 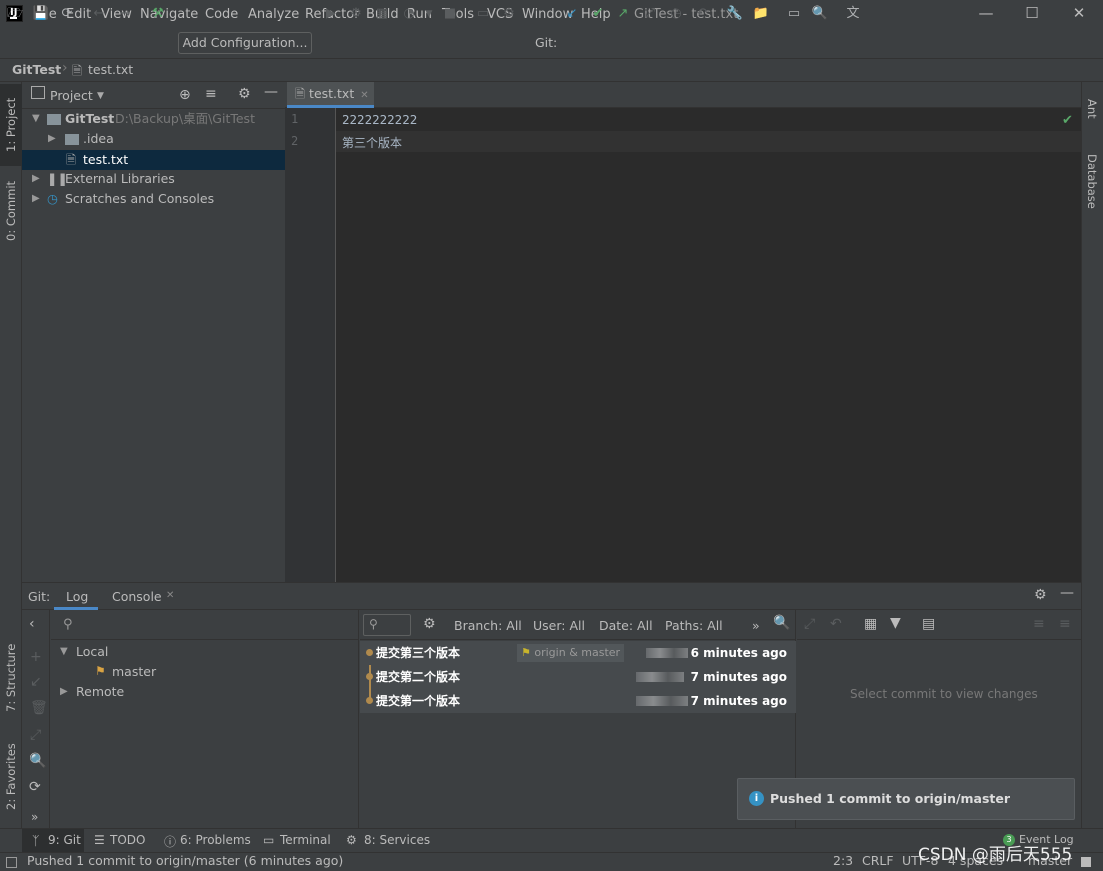 I want to click on filter-paths: Paths: All, so click(x=694, y=625).